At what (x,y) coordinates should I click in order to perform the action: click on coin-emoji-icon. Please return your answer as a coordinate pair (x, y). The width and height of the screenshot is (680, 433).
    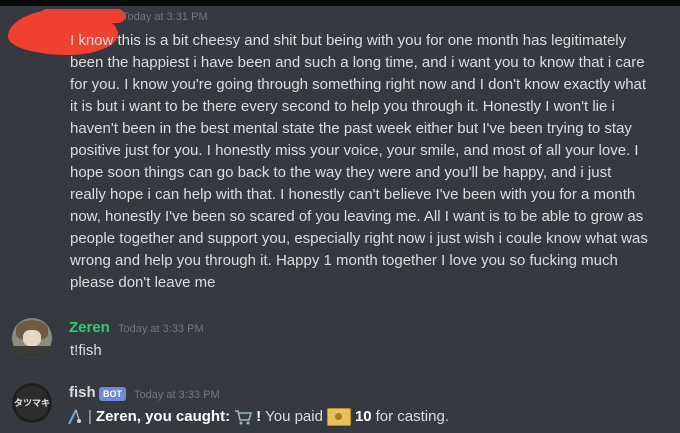
    Looking at the image, I should click on (338, 417).